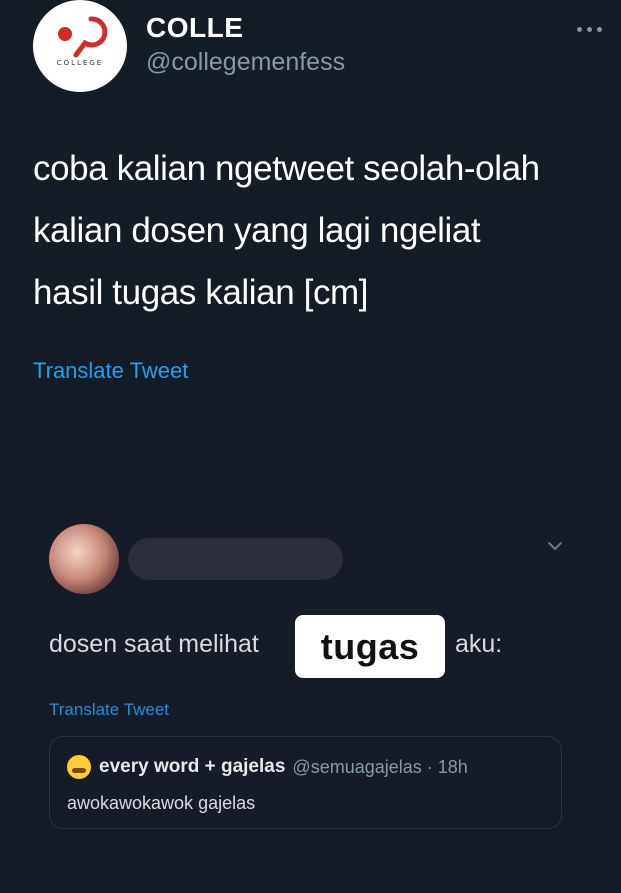 The image size is (621, 893). What do you see at coordinates (380, 766) in the screenshot?
I see `quoted-handle-time: @semuagajelas · 18h` at bounding box center [380, 766].